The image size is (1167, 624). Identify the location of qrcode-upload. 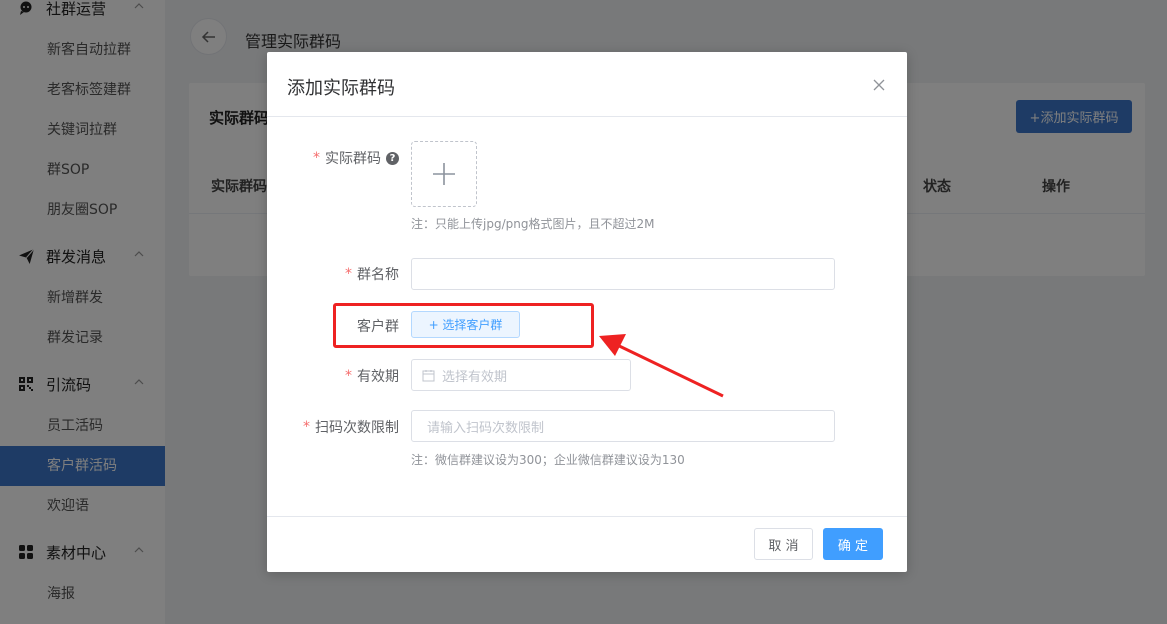
(444, 174).